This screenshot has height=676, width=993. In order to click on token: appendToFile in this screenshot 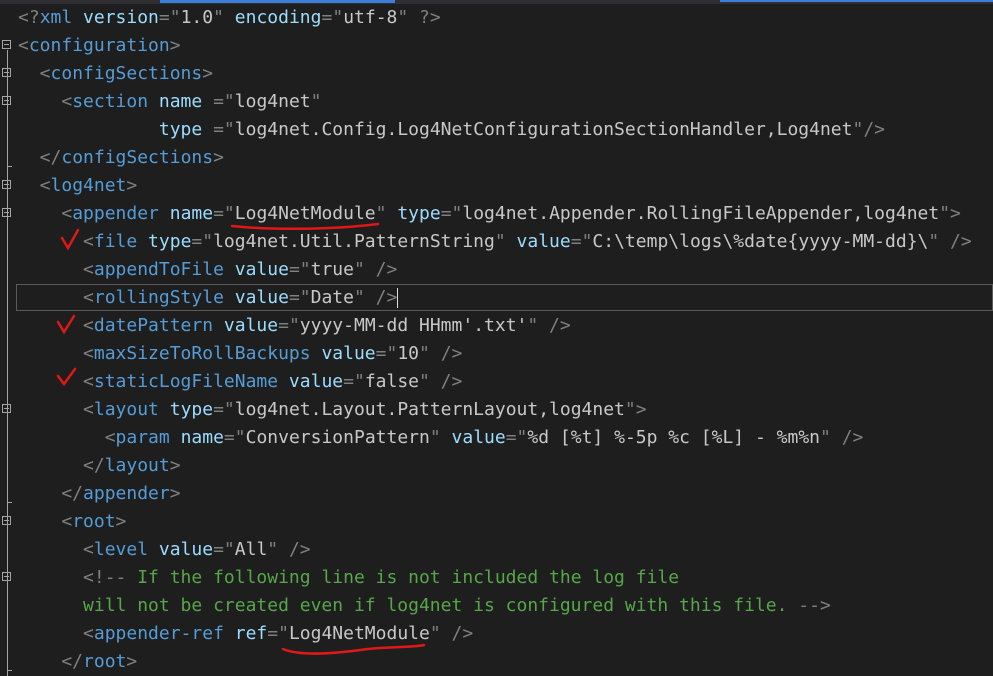, I will do `click(158, 269)`.